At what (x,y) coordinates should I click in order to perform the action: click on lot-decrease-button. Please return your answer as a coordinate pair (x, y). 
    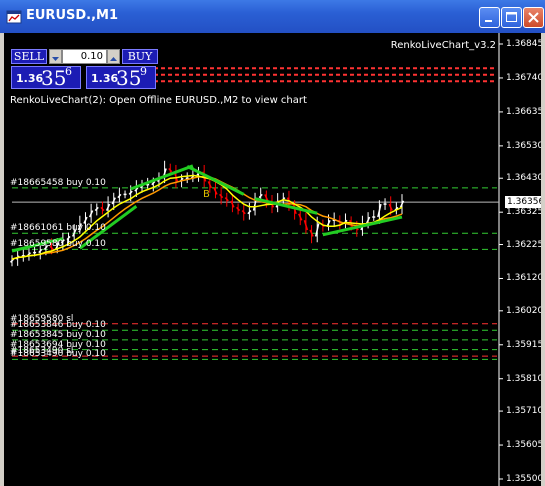
    Looking at the image, I should click on (55, 56).